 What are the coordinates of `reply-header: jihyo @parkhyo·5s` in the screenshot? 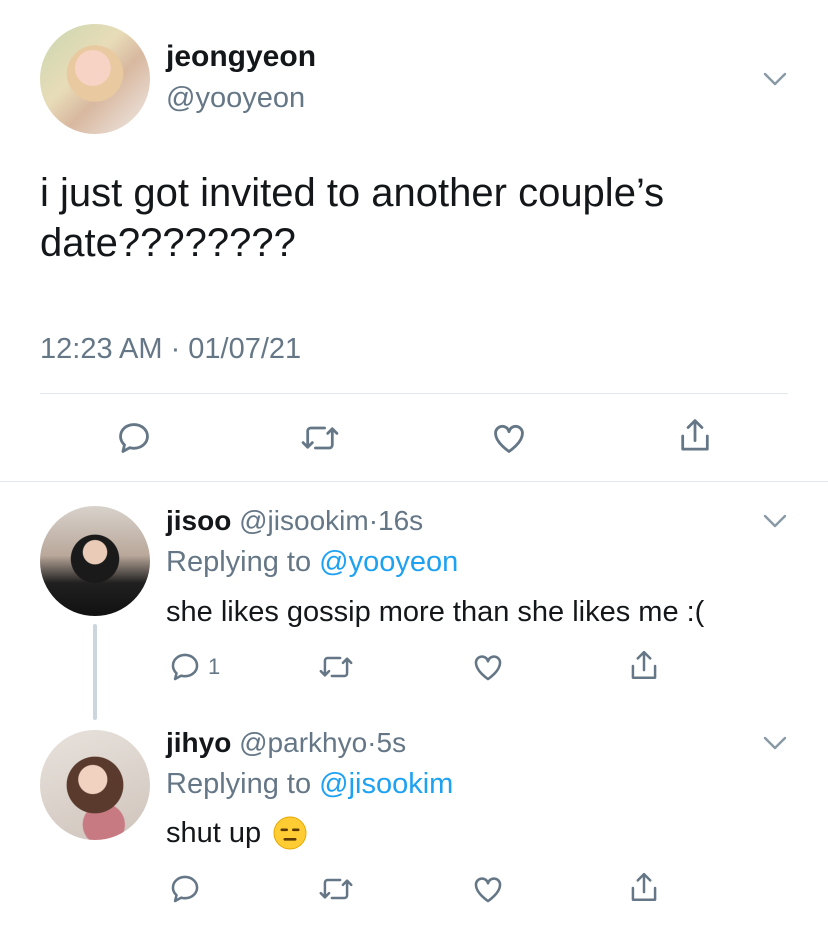 It's located at (286, 743).